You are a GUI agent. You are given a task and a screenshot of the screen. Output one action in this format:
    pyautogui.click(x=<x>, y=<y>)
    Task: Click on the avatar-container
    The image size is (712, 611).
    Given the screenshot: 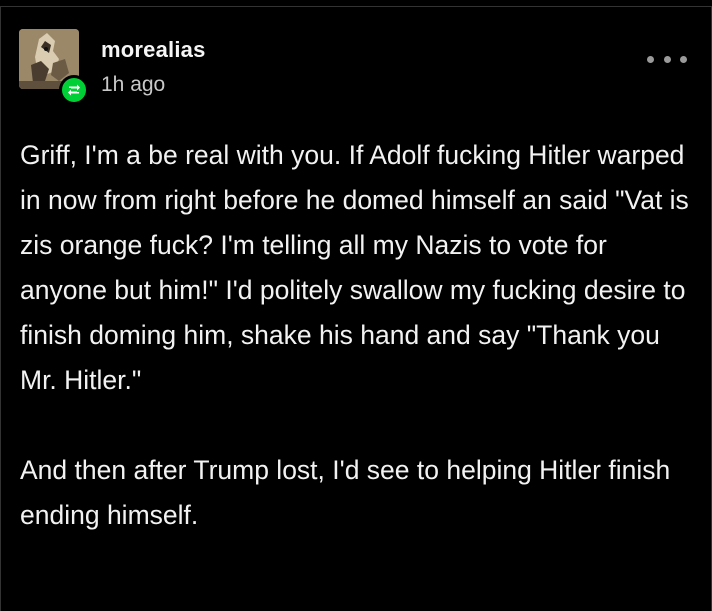 What is the action you would take?
    pyautogui.click(x=54, y=67)
    